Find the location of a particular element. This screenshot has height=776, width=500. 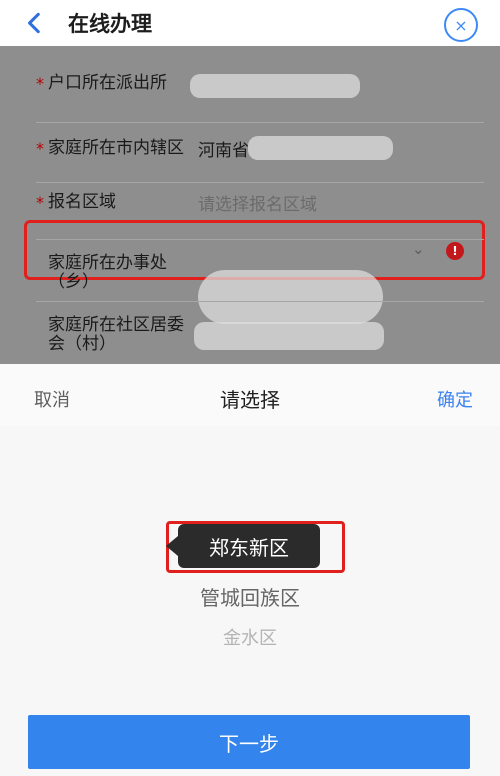

top-bar: 在线办理 ⨯ is located at coordinates (250, 23).